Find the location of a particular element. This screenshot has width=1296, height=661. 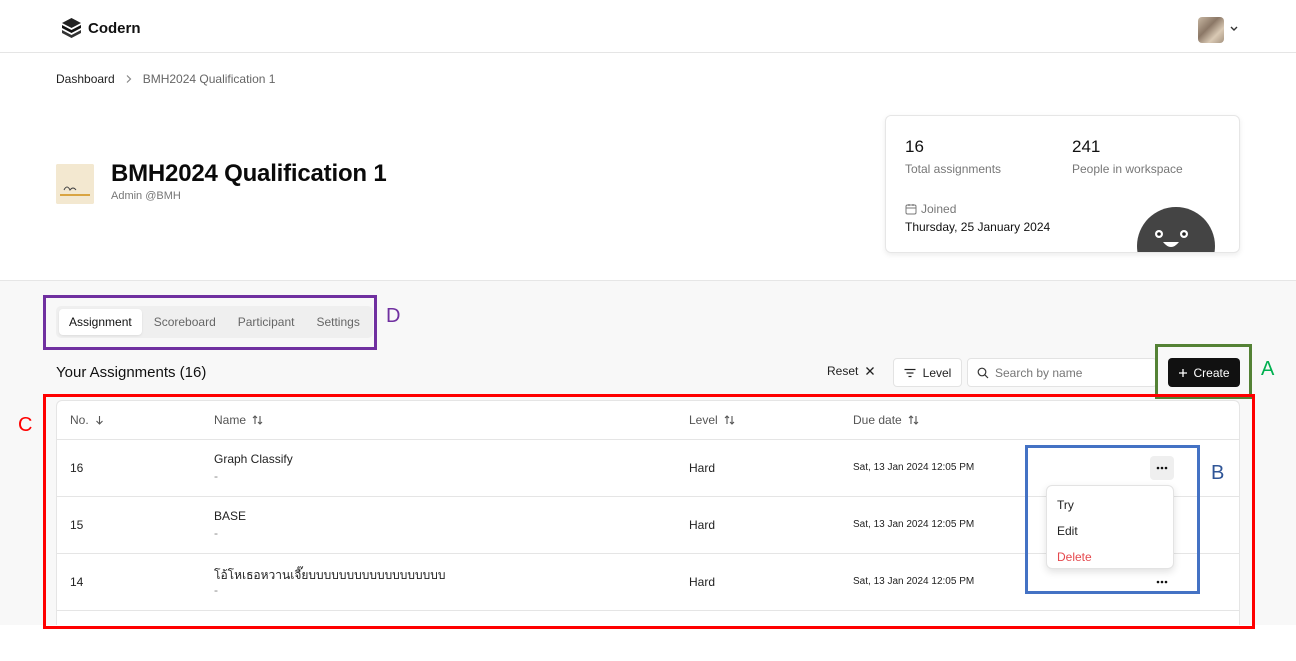

annotation-box-d is located at coordinates (210, 322).